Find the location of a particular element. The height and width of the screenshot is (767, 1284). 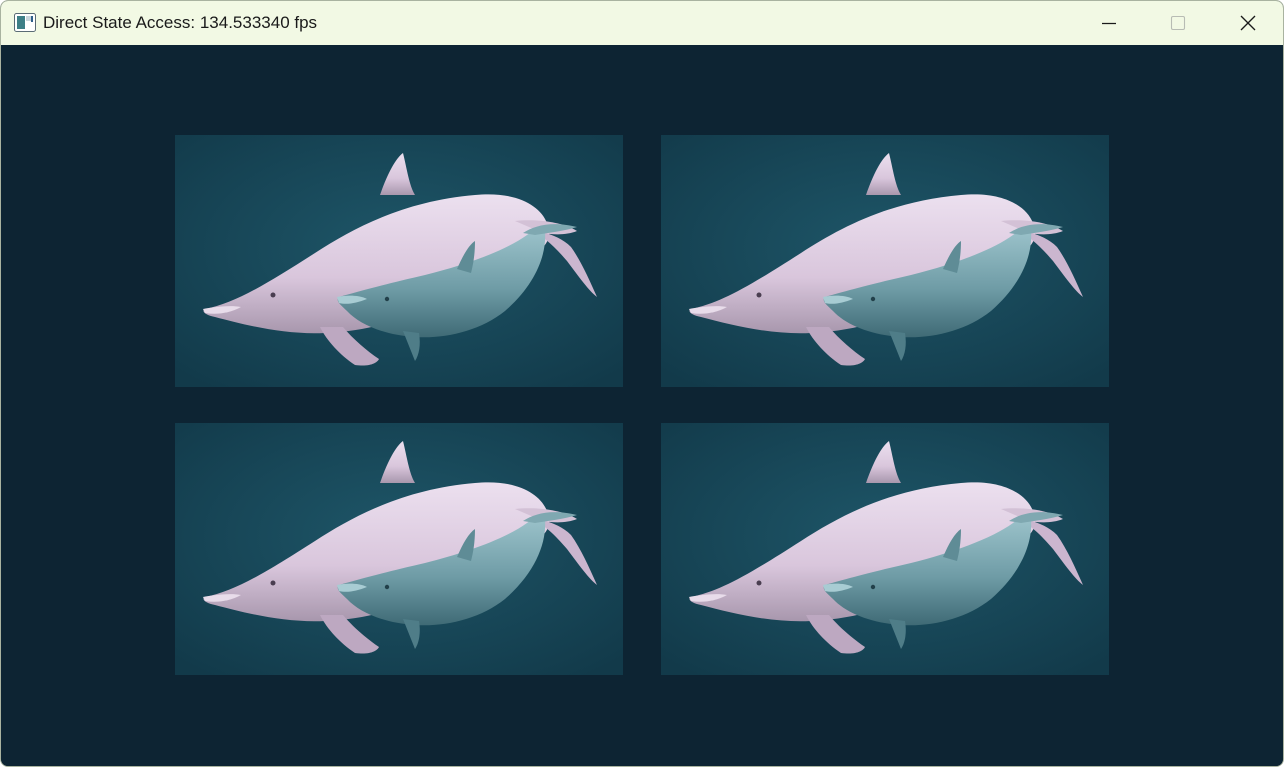

close-button is located at coordinates (1248, 23).